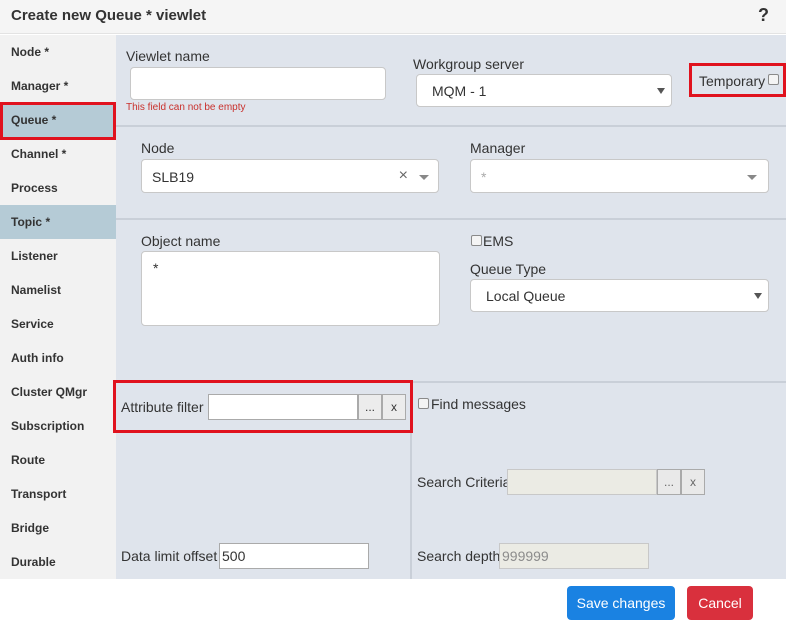 The height and width of the screenshot is (626, 786). What do you see at coordinates (58, 154) in the screenshot?
I see `sidebar-item-channel: Channel *` at bounding box center [58, 154].